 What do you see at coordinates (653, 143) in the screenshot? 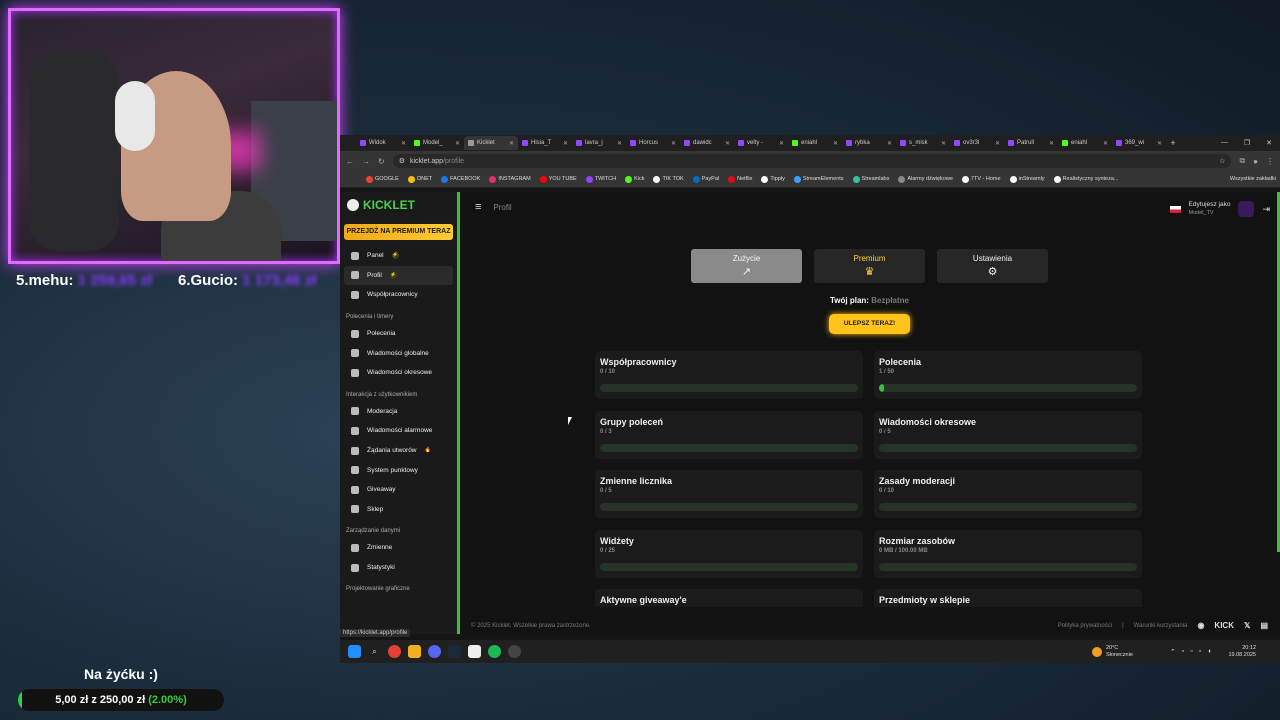
I see `browser-tab: Horcus ✕` at bounding box center [653, 143].